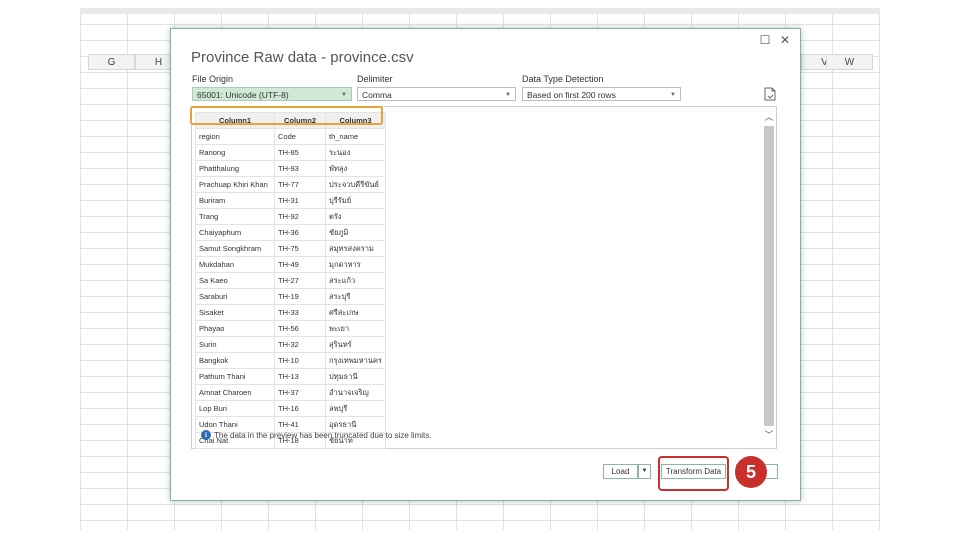  I want to click on table-cell: ปทุมธานี, so click(355, 376).